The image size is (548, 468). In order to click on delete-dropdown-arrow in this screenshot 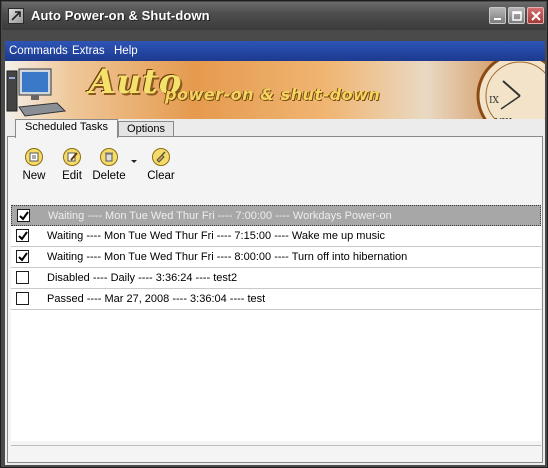, I will do `click(134, 161)`.